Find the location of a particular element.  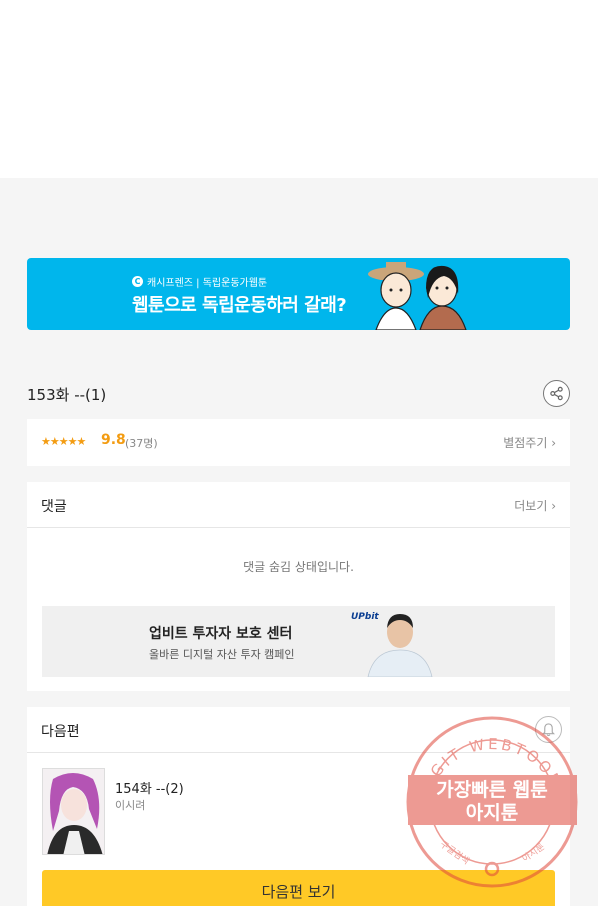

agit-webtoon-watermark-stamp: AGIT WEBTOON 가장빠른 웹툰 아지툰 구글검색 아지툰 is located at coordinates (492, 802).